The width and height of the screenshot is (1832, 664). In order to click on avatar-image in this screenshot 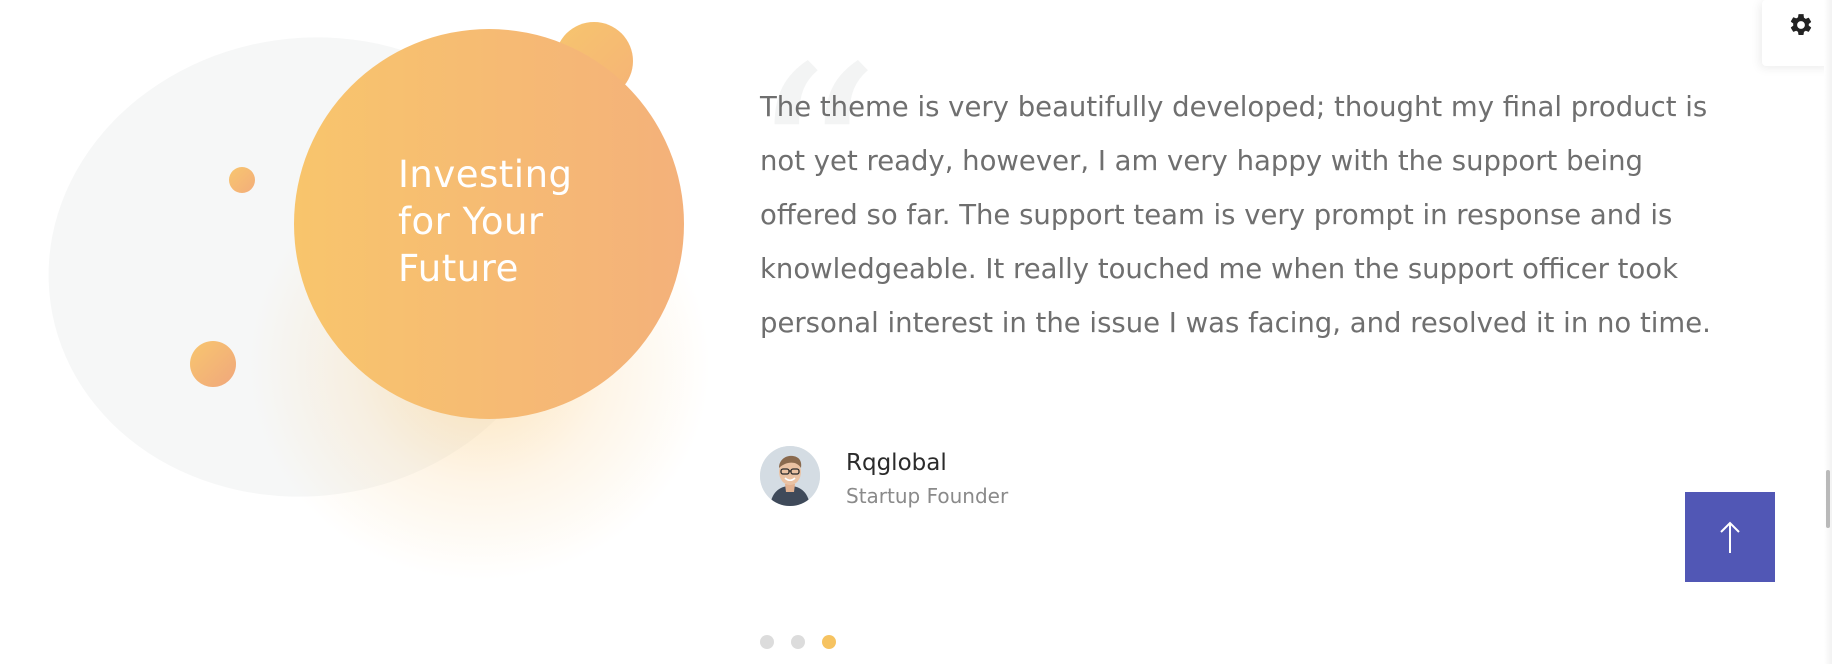, I will do `click(790, 476)`.